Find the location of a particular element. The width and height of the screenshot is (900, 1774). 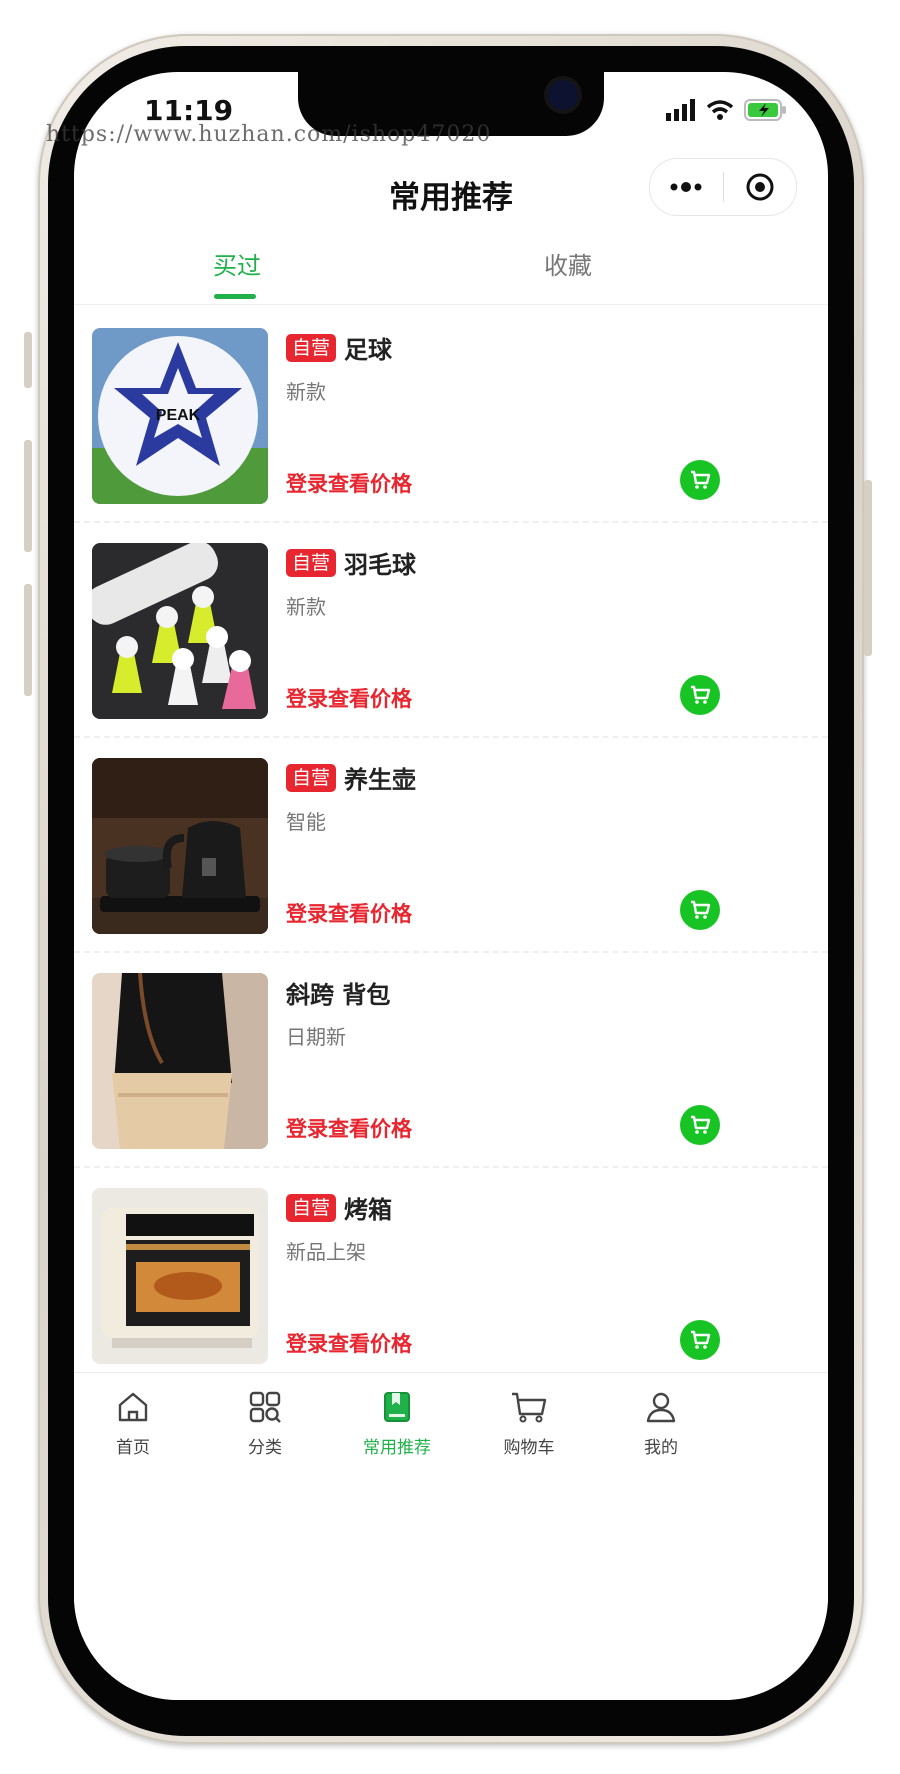

tab-bar-top: 买过 收藏 is located at coordinates (451, 268).